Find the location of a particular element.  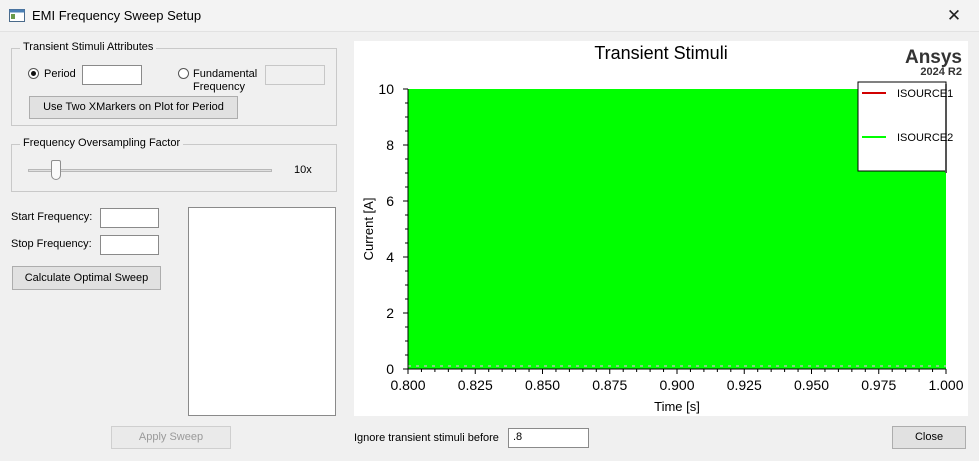

x-tick-label: 0.900 is located at coordinates (676, 385).